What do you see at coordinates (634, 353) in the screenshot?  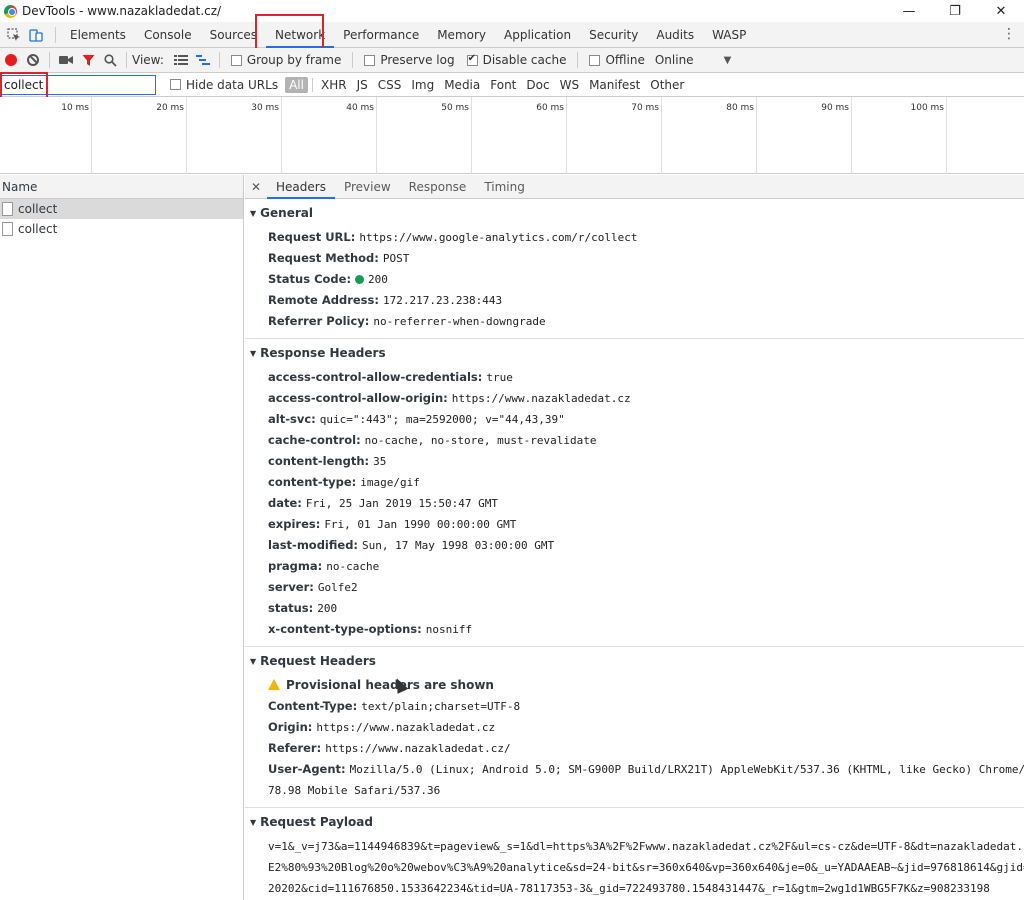 I see `response-headers-header: ▼ Response Headers` at bounding box center [634, 353].